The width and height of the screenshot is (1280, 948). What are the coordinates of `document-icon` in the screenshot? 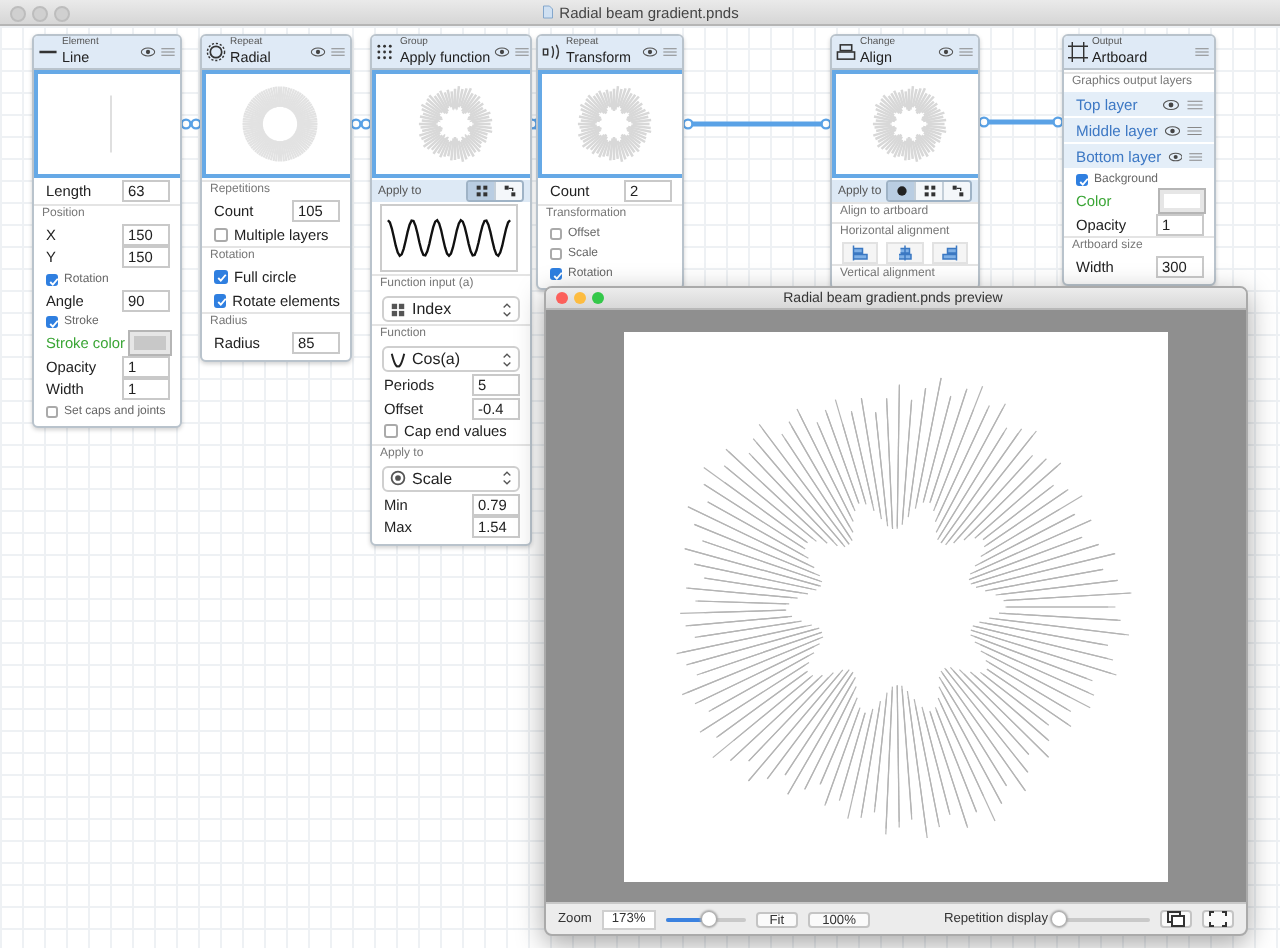 It's located at (547, 12).